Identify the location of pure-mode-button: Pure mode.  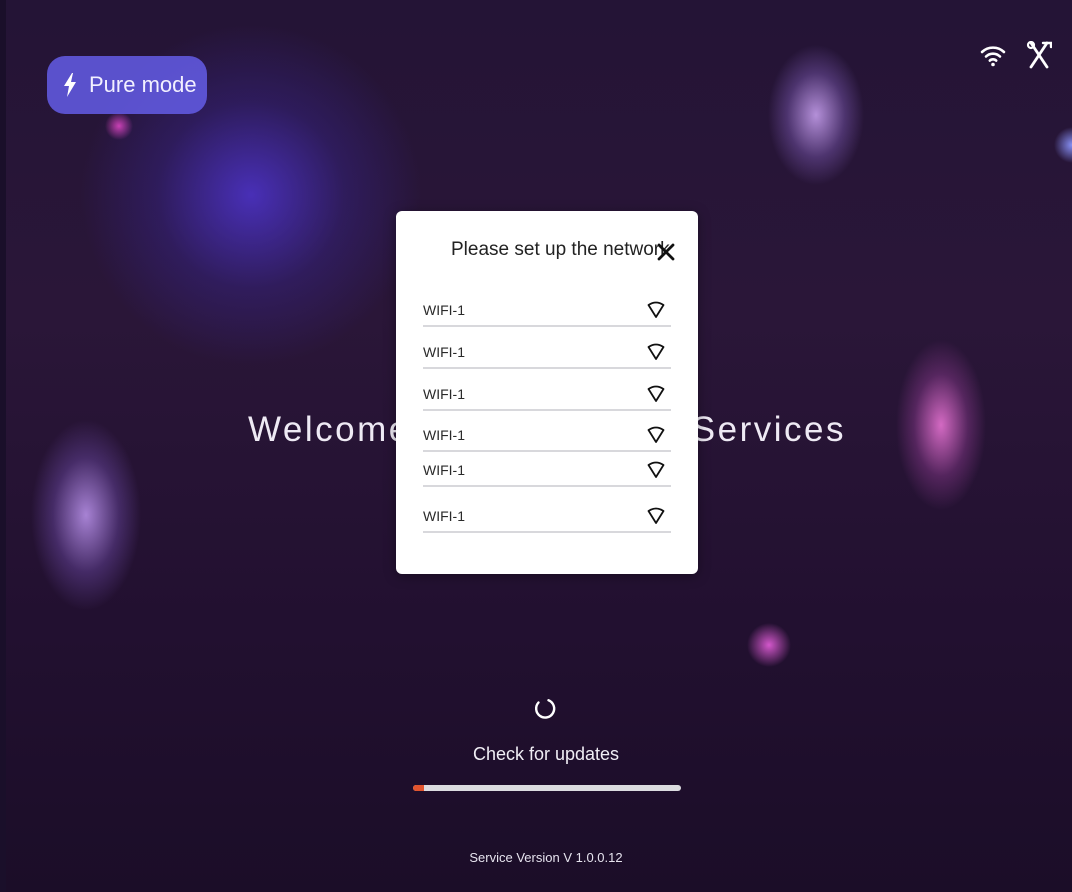
(127, 85).